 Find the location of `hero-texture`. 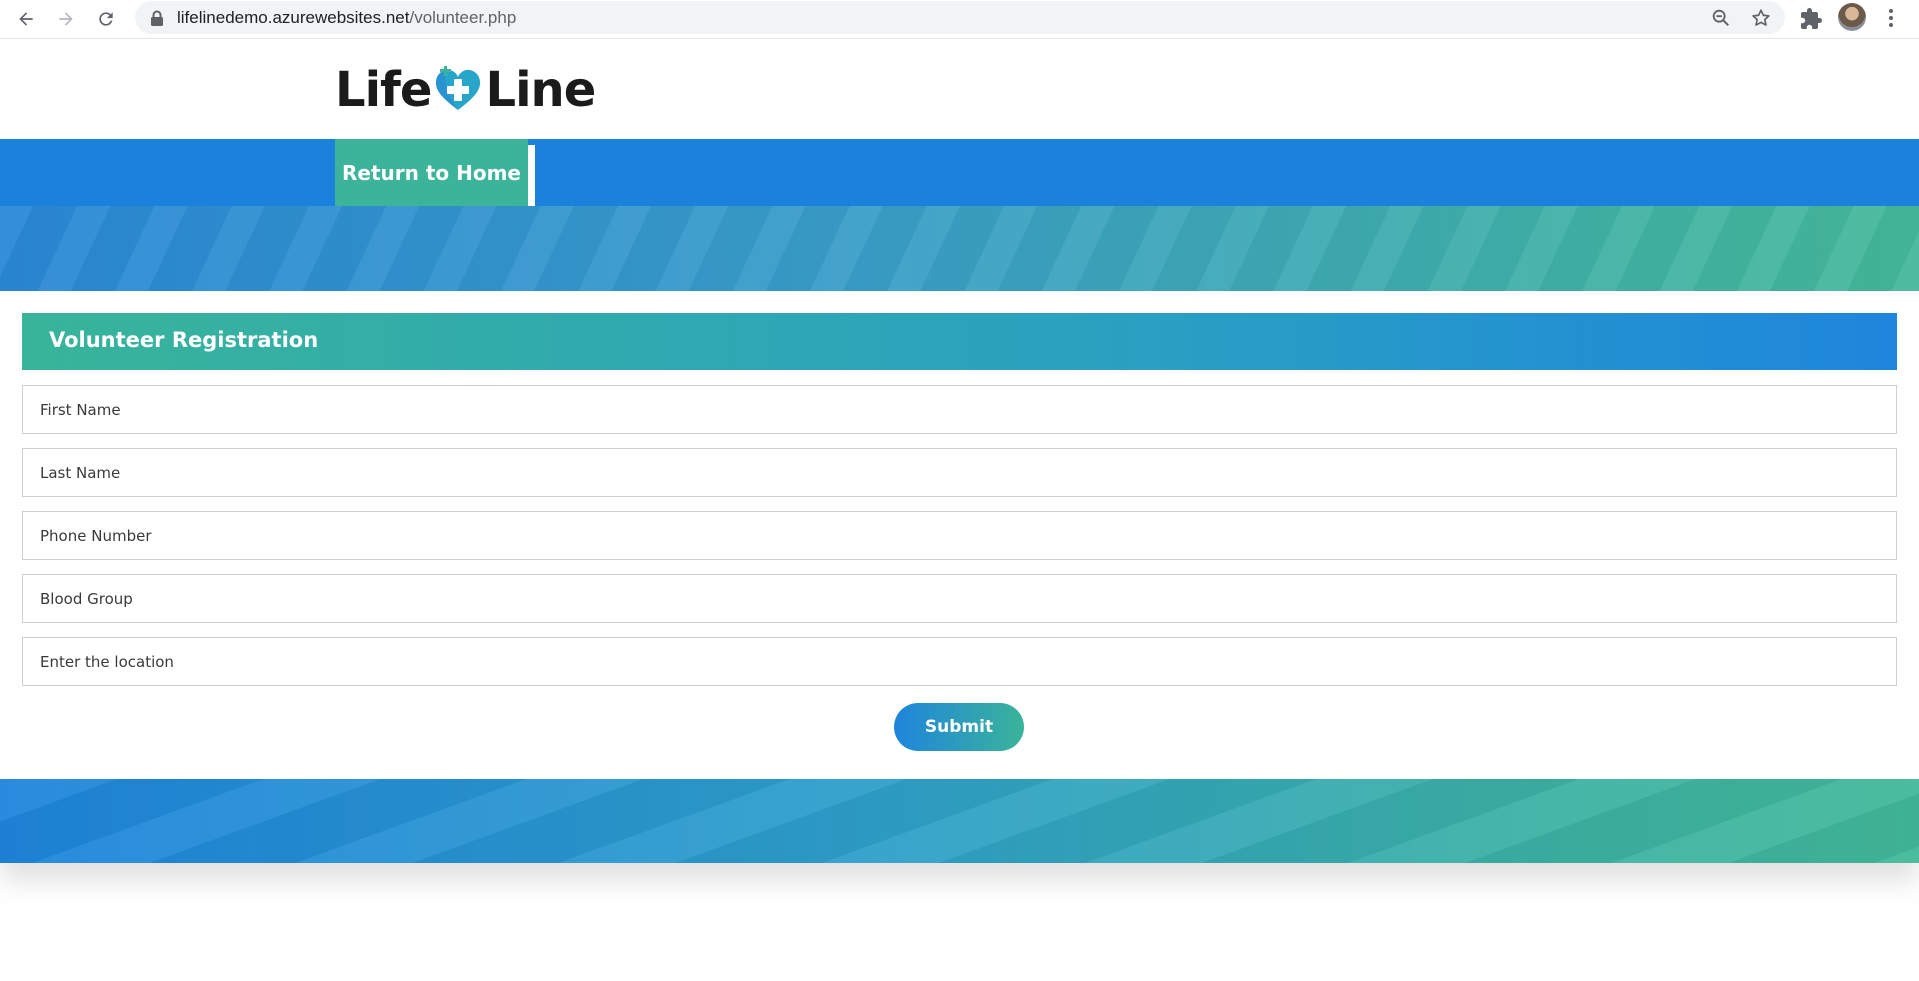

hero-texture is located at coordinates (959, 248).